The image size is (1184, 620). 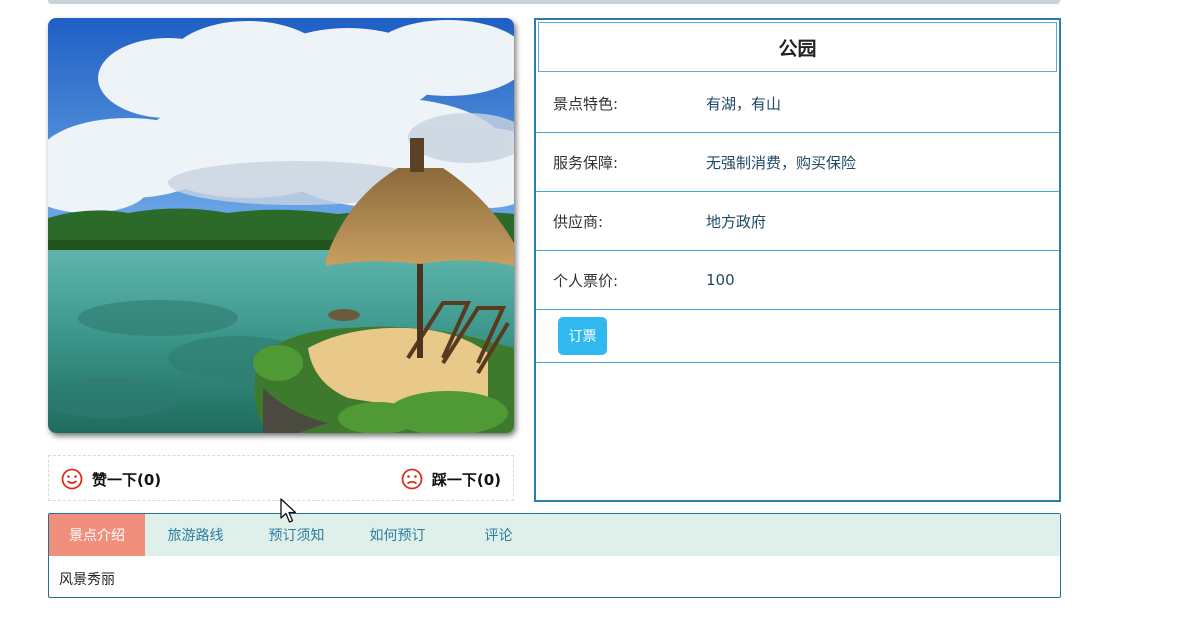 What do you see at coordinates (412, 479) in the screenshot?
I see `sad-face-icon` at bounding box center [412, 479].